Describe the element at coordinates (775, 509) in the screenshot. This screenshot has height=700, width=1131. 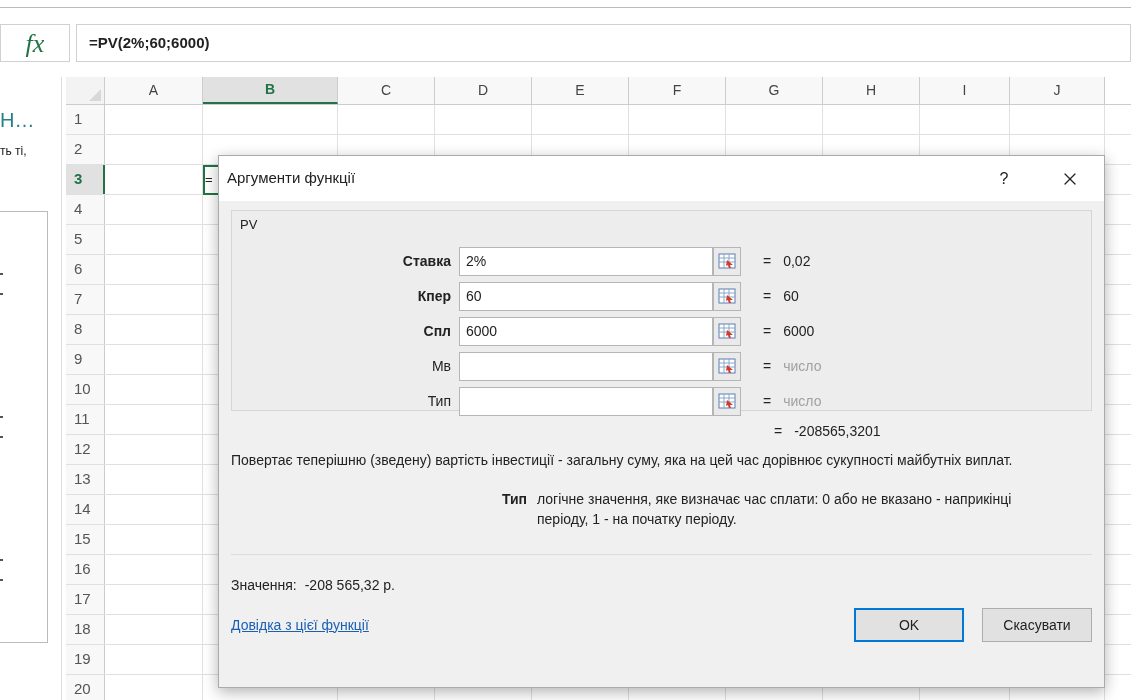
I see `argument-help-text: логічне значення, яке визначає час сплати: 0 або не вказано - наприкінці періоду, 1 - на початку періоду.` at that location.